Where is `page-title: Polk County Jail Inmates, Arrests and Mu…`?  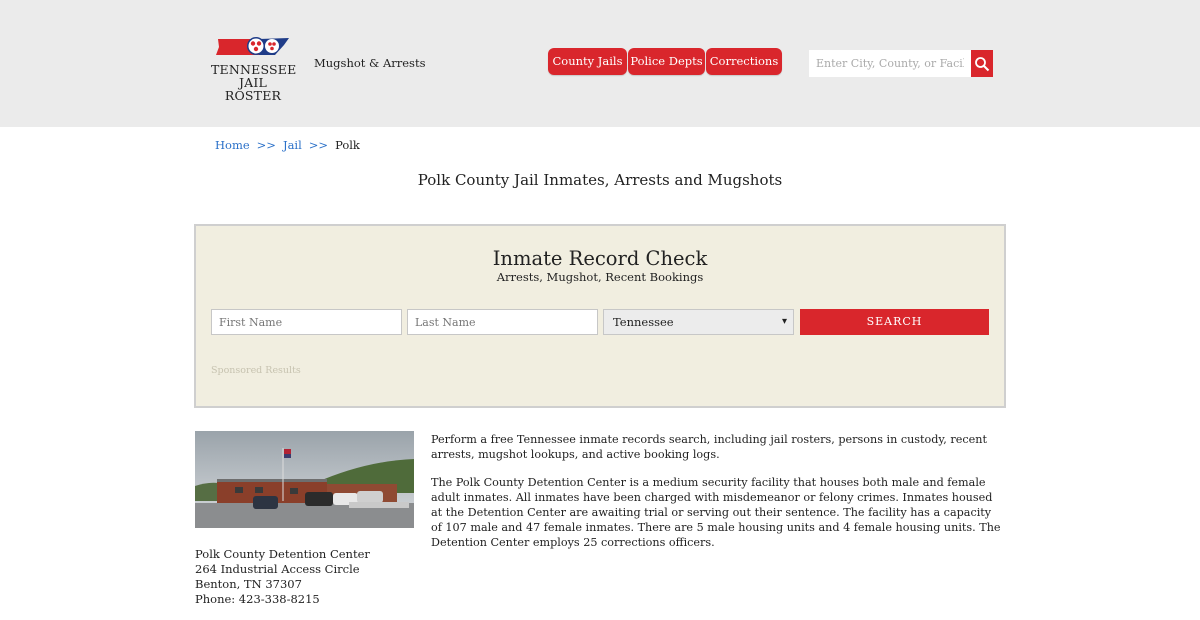
page-title: Polk County Jail Inmates, Arrests and Mu… is located at coordinates (600, 180).